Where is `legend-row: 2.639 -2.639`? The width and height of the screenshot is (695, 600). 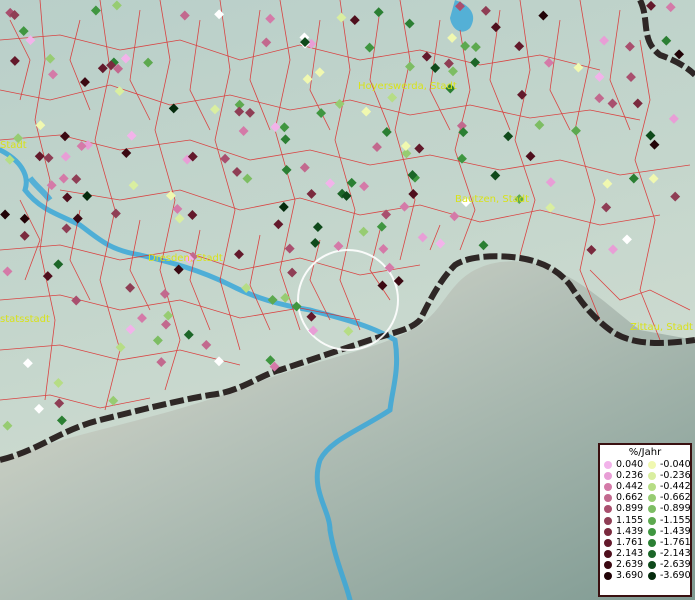 legend-row: 2.639 -2.639 is located at coordinates (645, 565).